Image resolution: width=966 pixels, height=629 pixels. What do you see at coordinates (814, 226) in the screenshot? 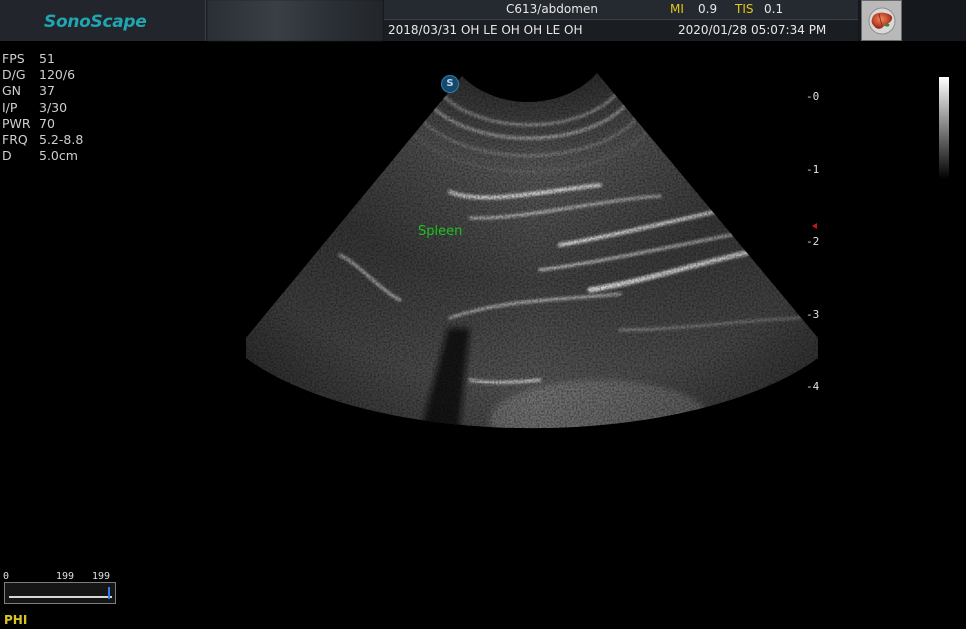
I see `focus-position-marker` at bounding box center [814, 226].